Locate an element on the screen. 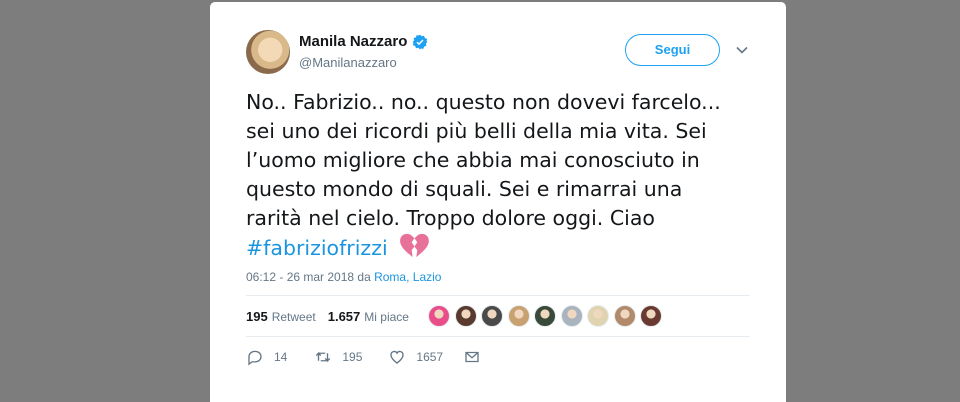  retweet-action-count: 195 is located at coordinates (352, 357).